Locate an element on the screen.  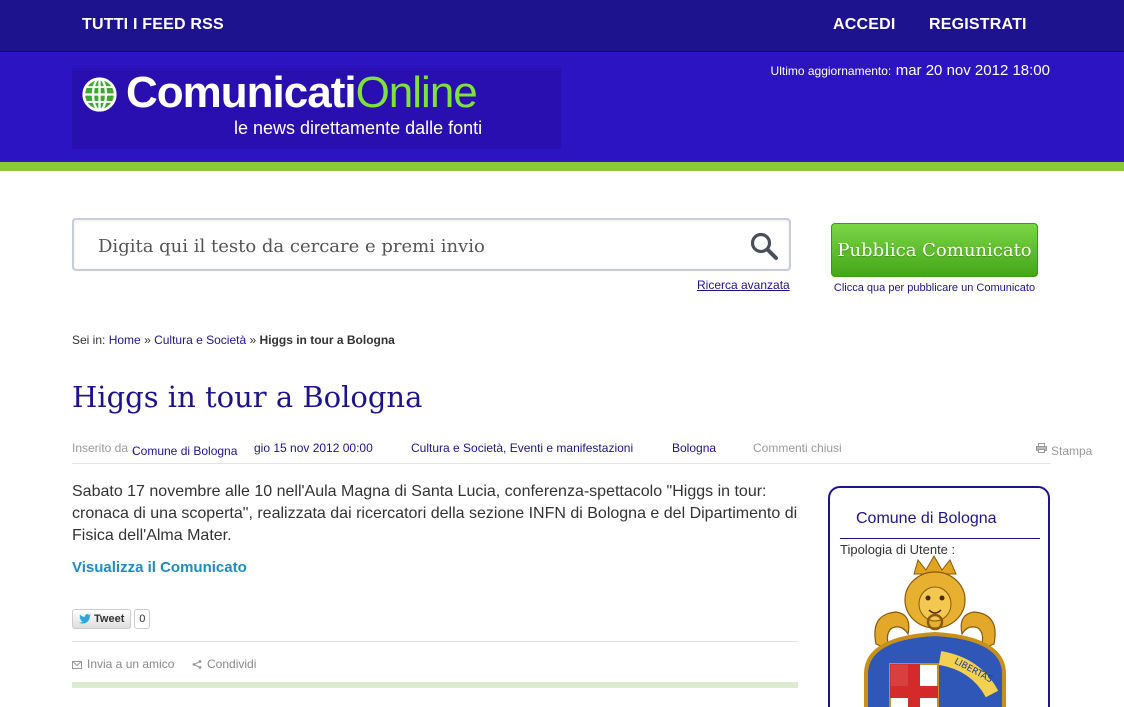
tweet-label: Tweet is located at coordinates (109, 619).